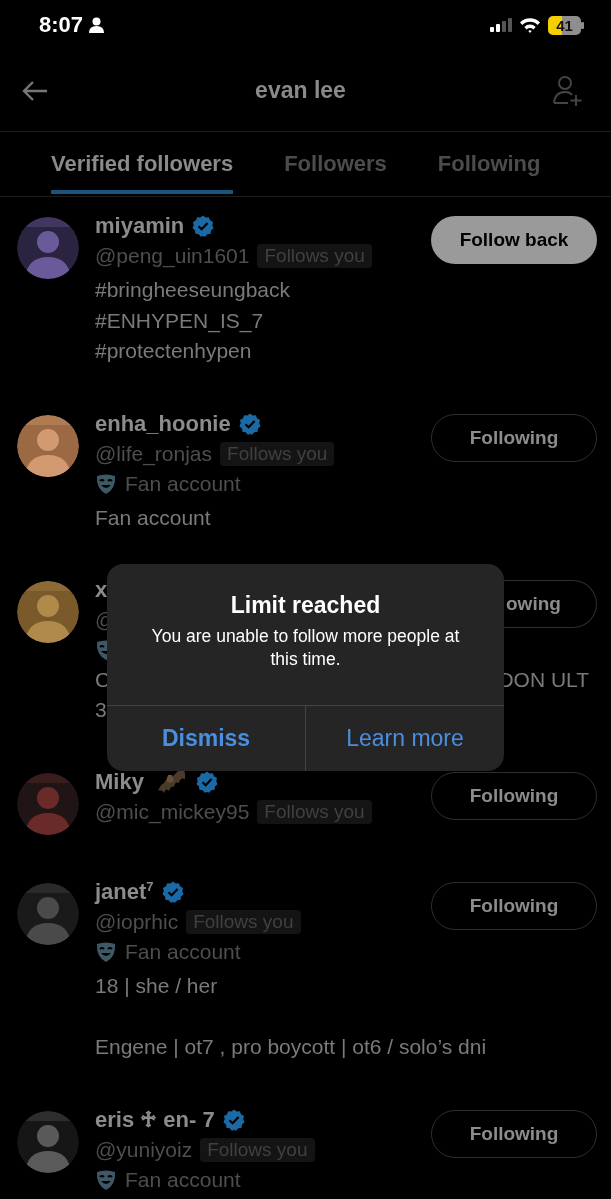 The height and width of the screenshot is (1199, 611). I want to click on clock-time: 8:07, so click(61, 25).